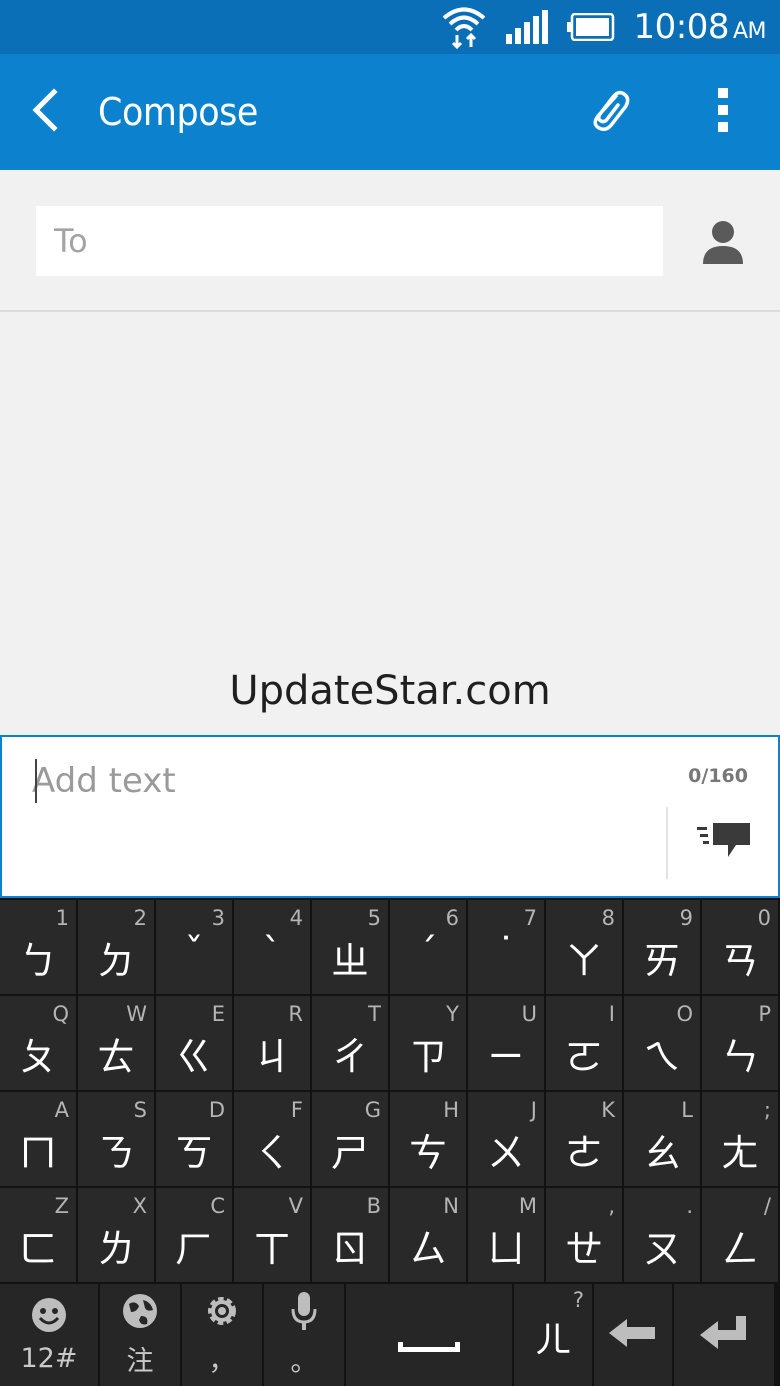 The image size is (780, 1386). I want to click on key: Mㄩ, so click(506, 1235).